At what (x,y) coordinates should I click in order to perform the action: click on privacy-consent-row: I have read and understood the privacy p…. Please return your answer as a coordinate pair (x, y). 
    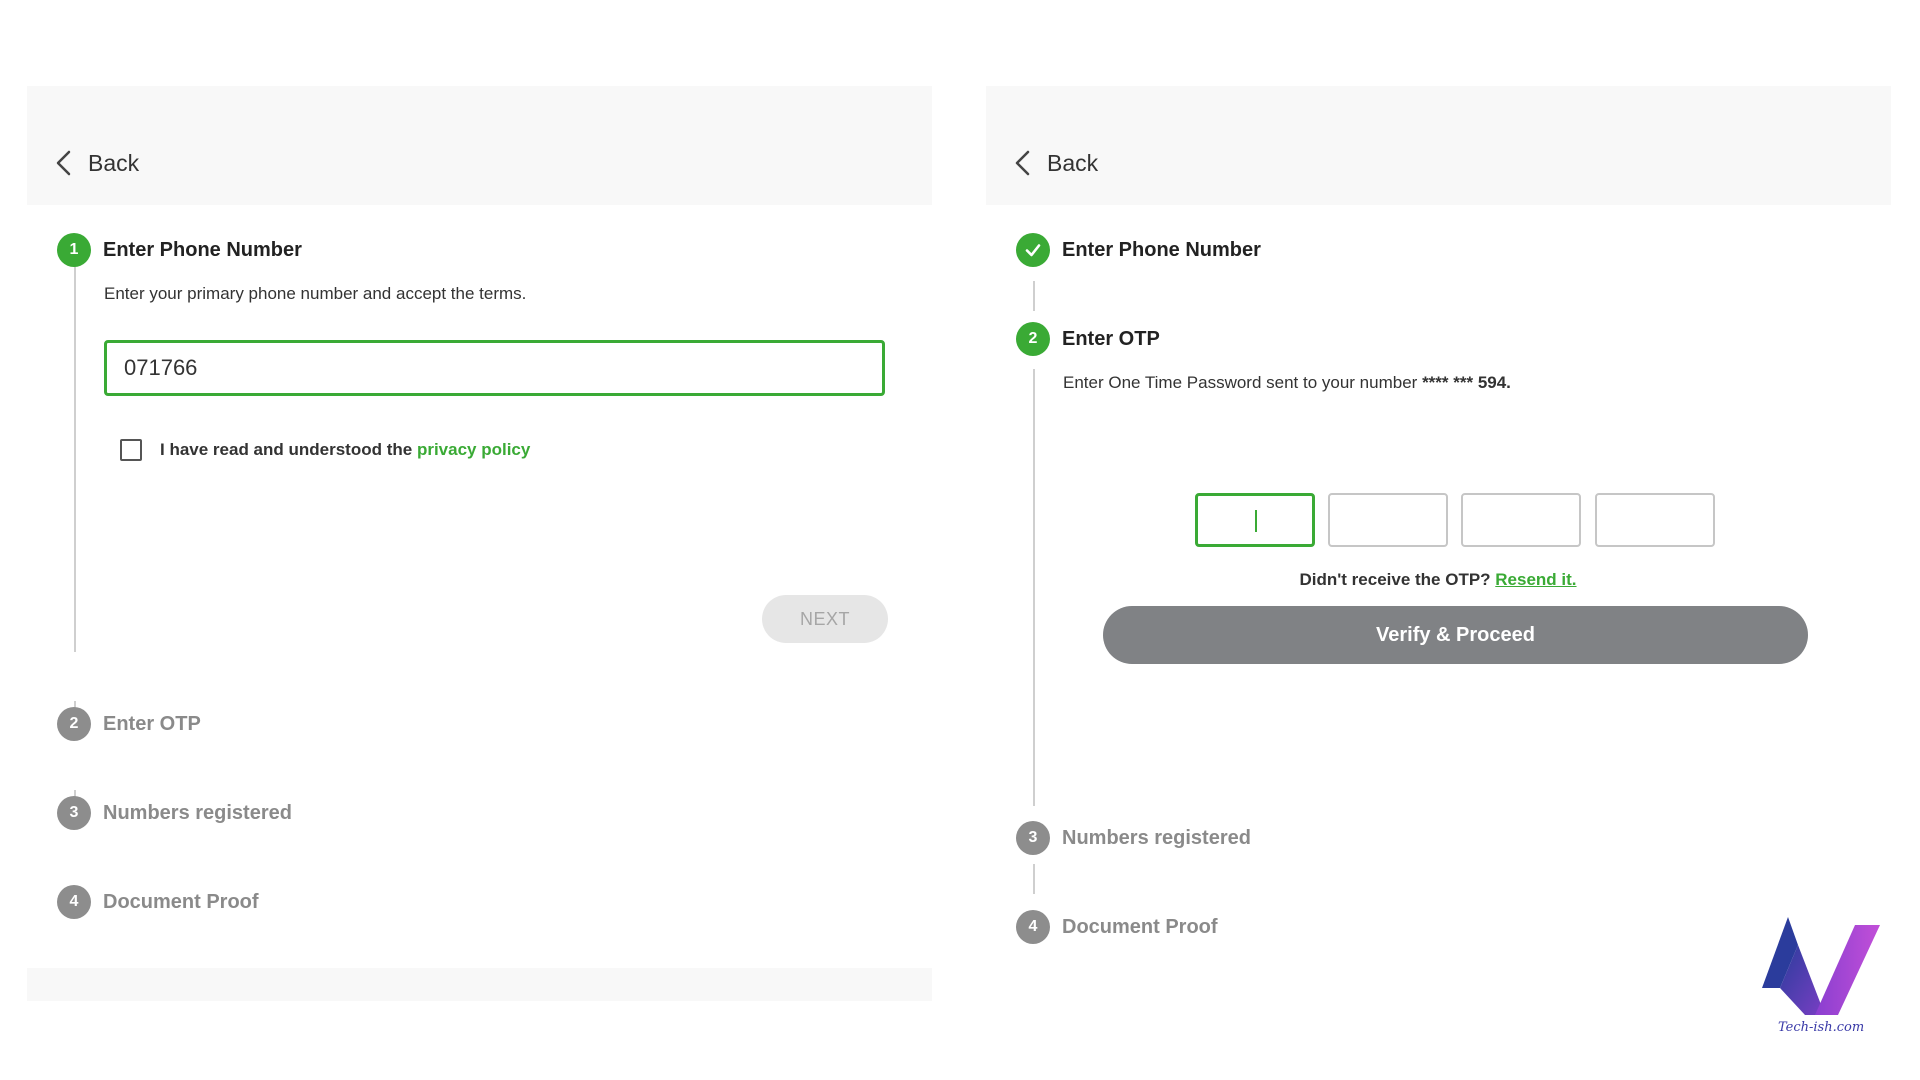
    Looking at the image, I should click on (325, 450).